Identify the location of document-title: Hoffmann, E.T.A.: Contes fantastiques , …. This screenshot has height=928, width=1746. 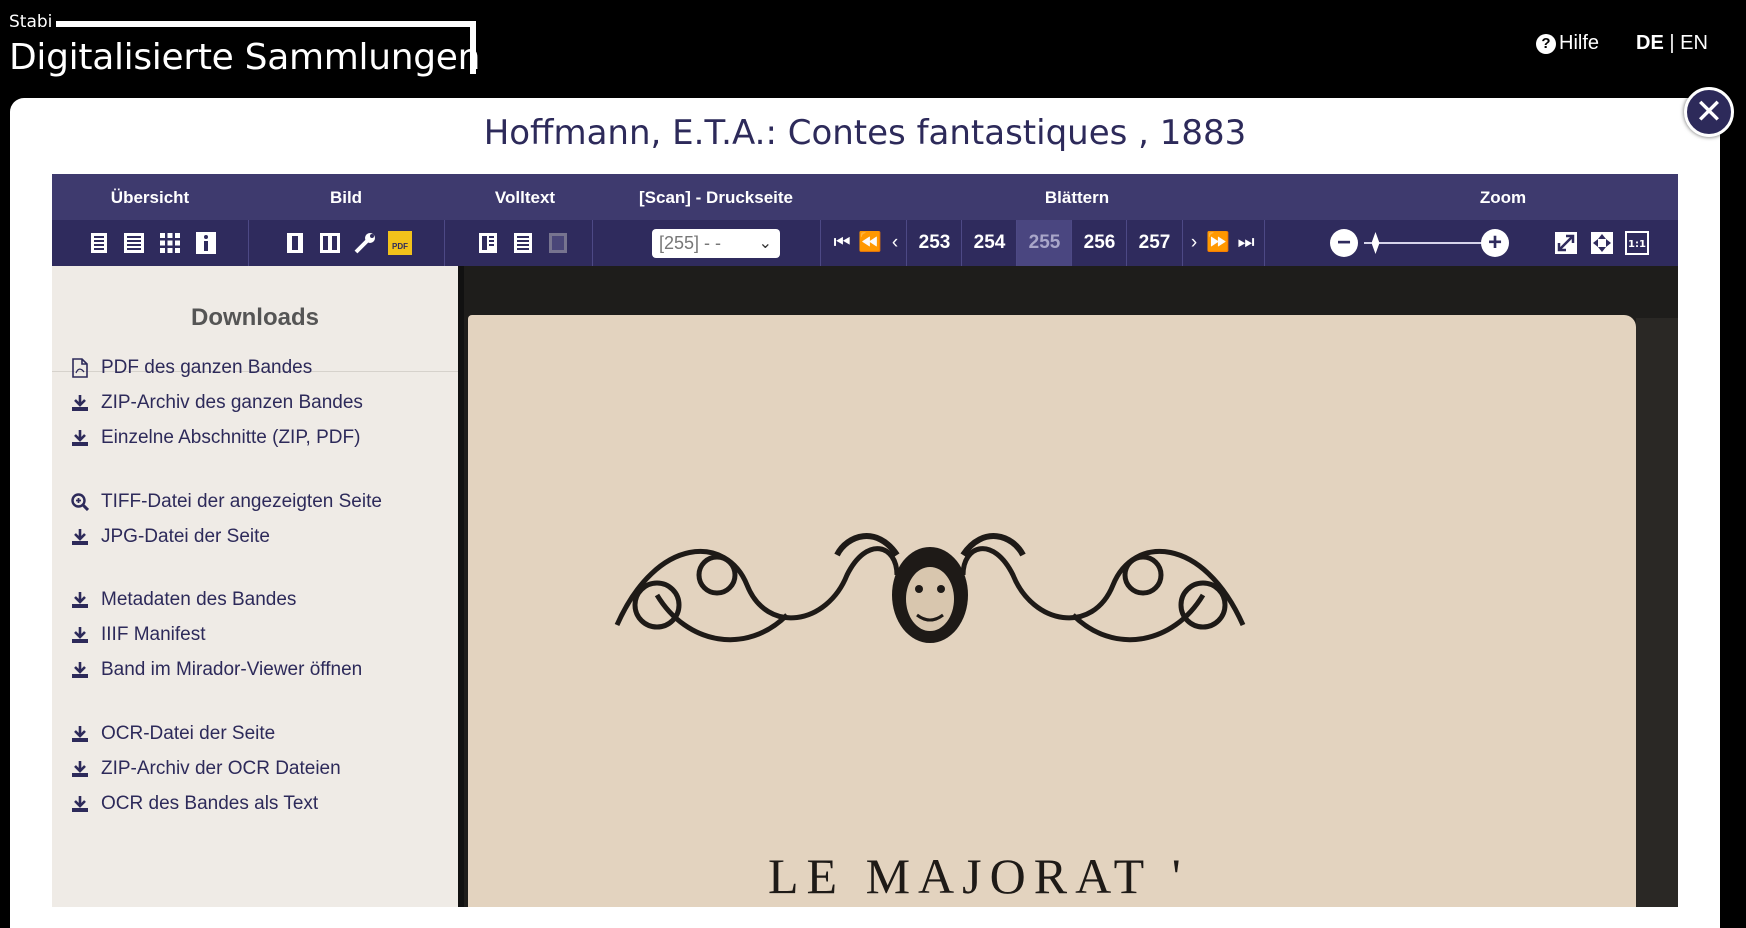
(865, 133).